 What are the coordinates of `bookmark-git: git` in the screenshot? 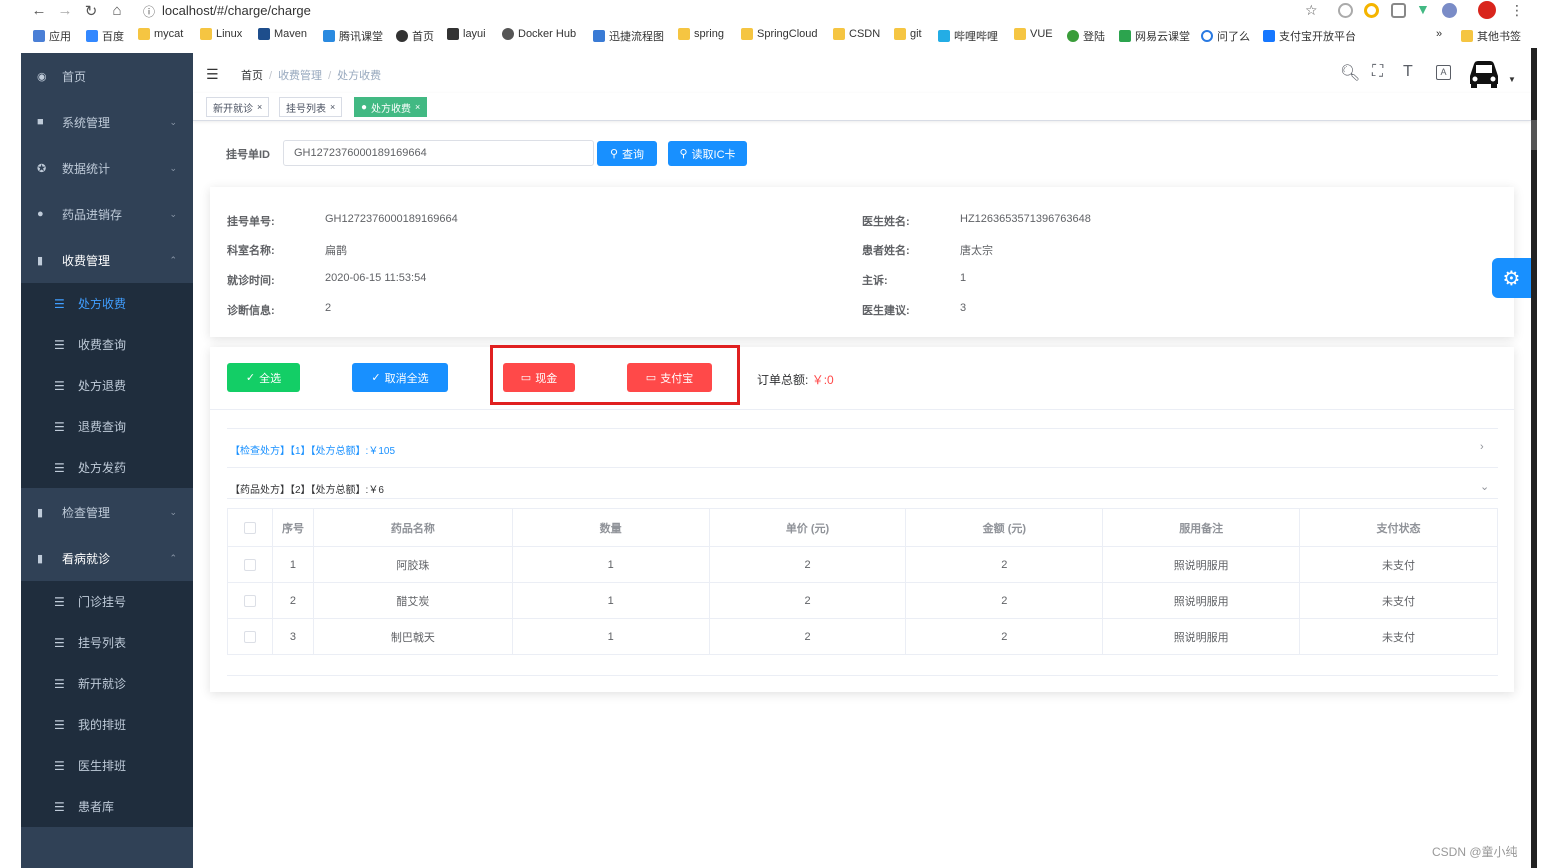 It's located at (908, 34).